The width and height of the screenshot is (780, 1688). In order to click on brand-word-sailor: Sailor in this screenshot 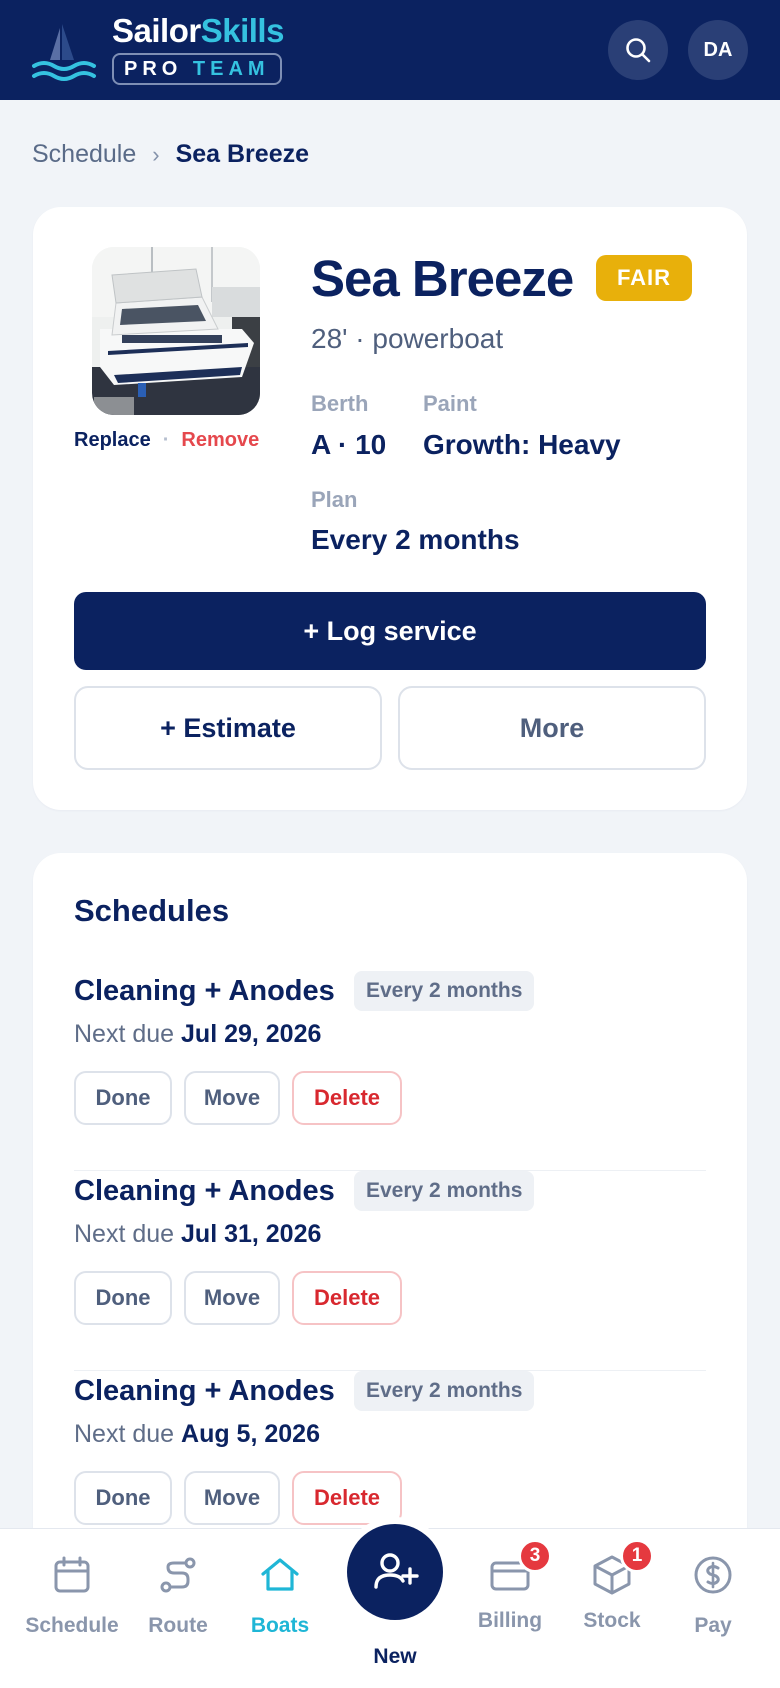, I will do `click(156, 30)`.